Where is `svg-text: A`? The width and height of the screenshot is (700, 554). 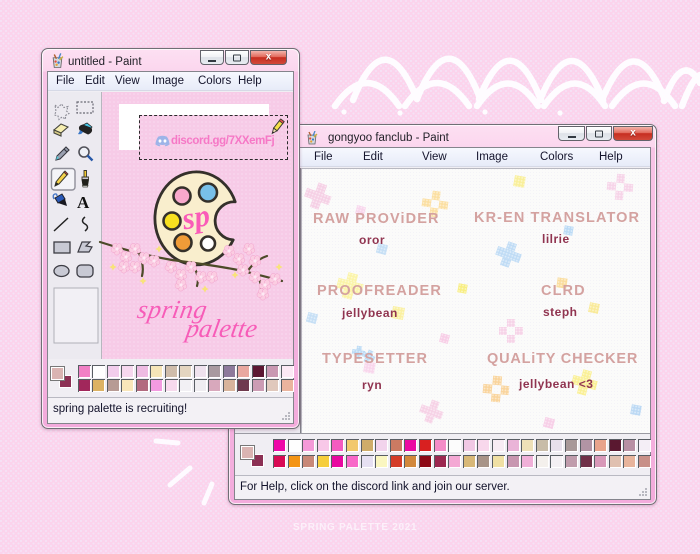
svg-text: A is located at coordinates (83, 202).